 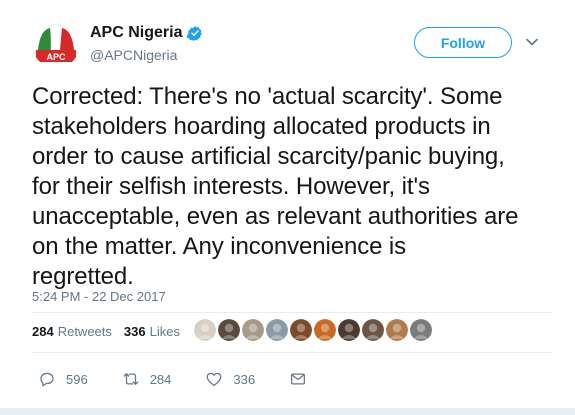 I want to click on bottom-border, so click(x=287, y=411).